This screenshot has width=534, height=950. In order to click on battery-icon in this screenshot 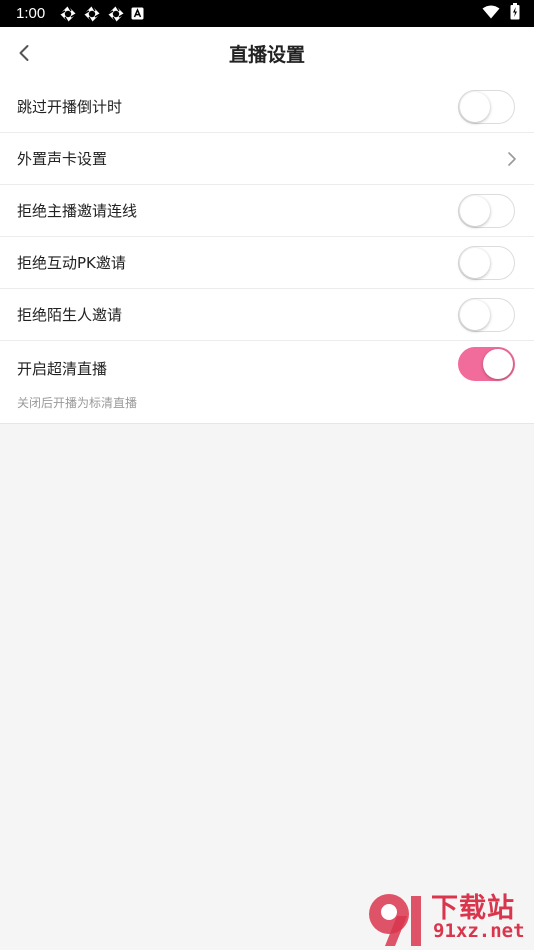, I will do `click(515, 13)`.